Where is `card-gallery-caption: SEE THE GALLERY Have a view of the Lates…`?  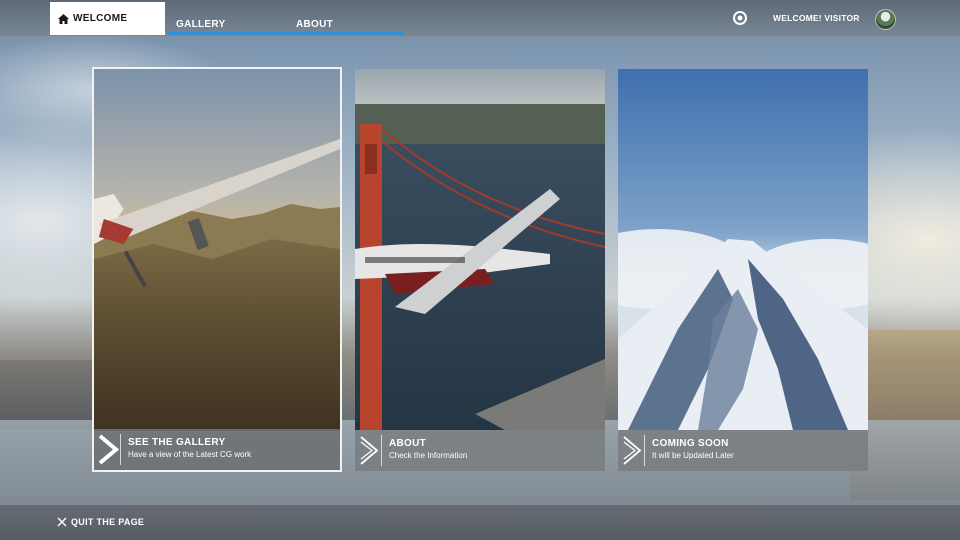
card-gallery-caption: SEE THE GALLERY Have a view of the Lates… is located at coordinates (217, 449).